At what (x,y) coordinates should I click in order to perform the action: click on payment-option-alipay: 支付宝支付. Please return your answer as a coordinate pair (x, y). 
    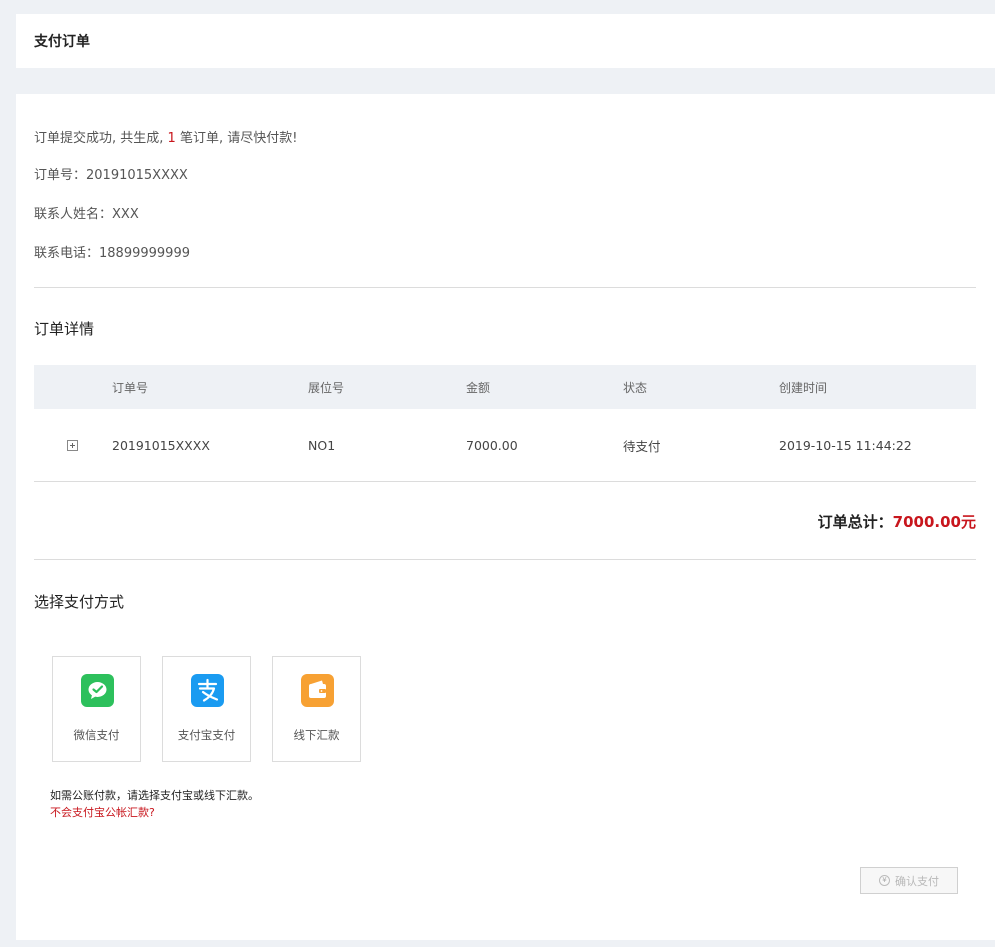
    Looking at the image, I should click on (206, 709).